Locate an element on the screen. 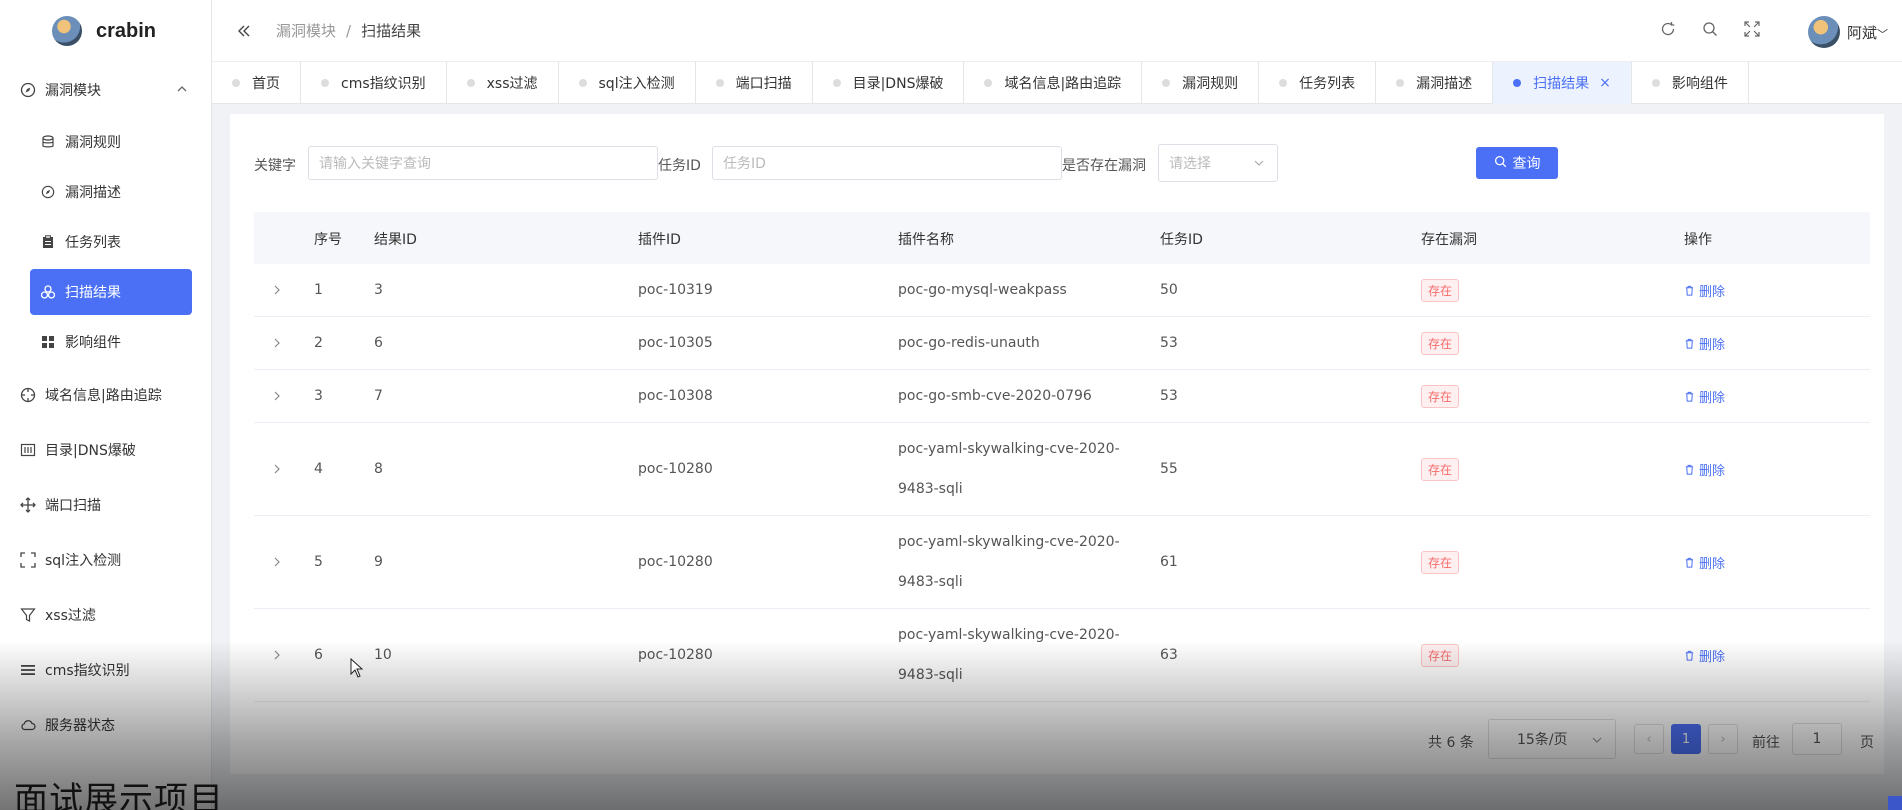 This screenshot has height=810, width=1902. grid-icon is located at coordinates (48, 342).